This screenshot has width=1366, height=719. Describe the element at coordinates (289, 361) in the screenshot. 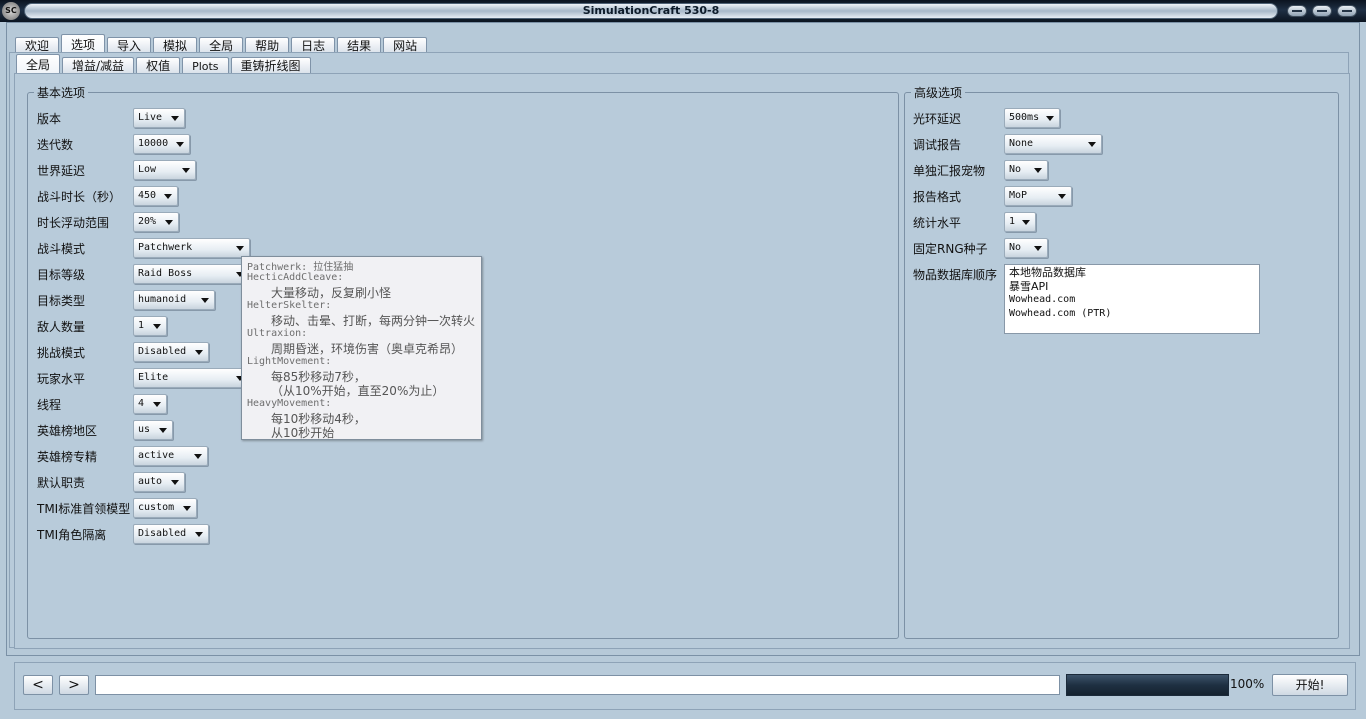

I see `tooltip-line: LightMovement:` at that location.